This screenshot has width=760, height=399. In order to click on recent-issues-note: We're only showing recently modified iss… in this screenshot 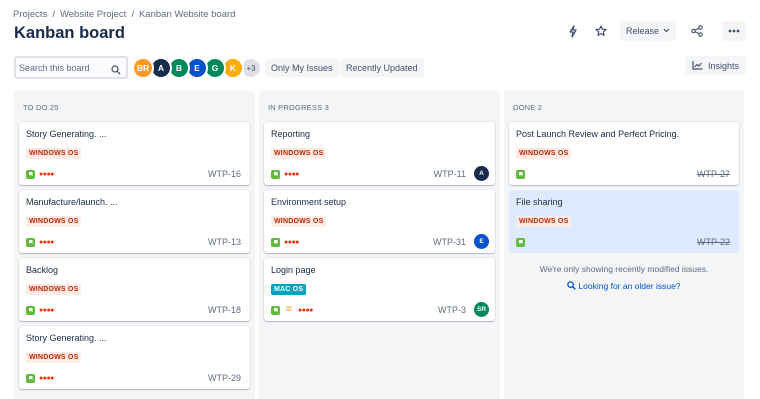, I will do `click(624, 269)`.